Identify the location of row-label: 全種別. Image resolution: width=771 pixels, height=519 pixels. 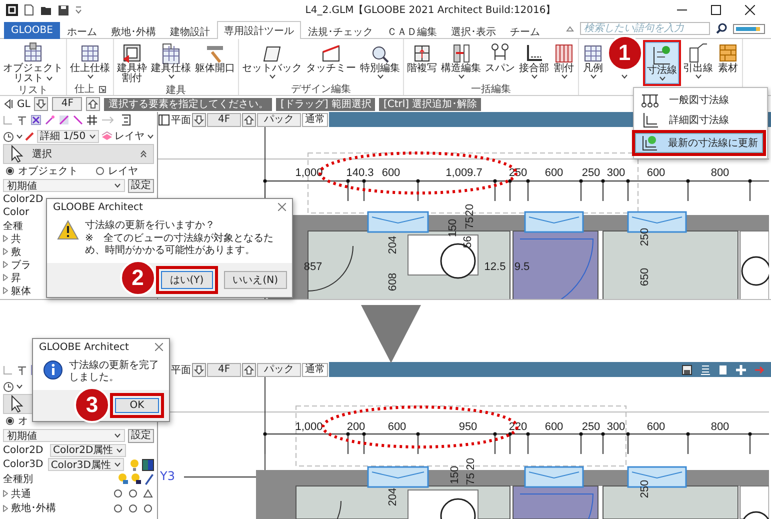
(18, 479).